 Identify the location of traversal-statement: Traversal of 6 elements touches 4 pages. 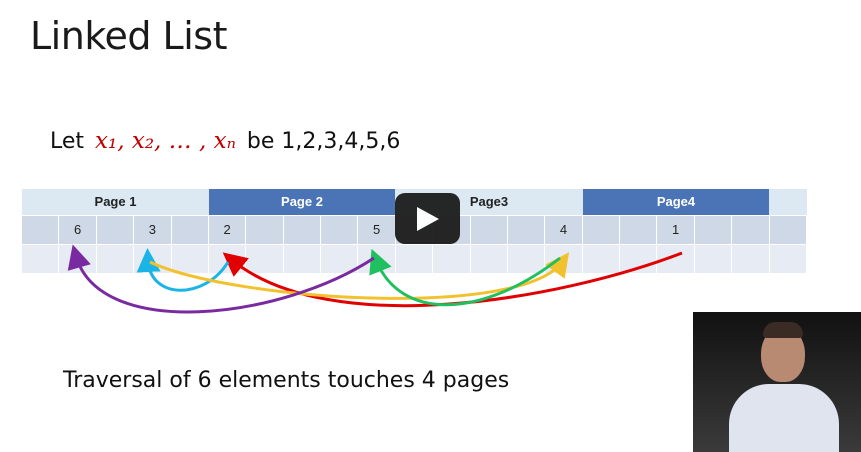
(286, 380).